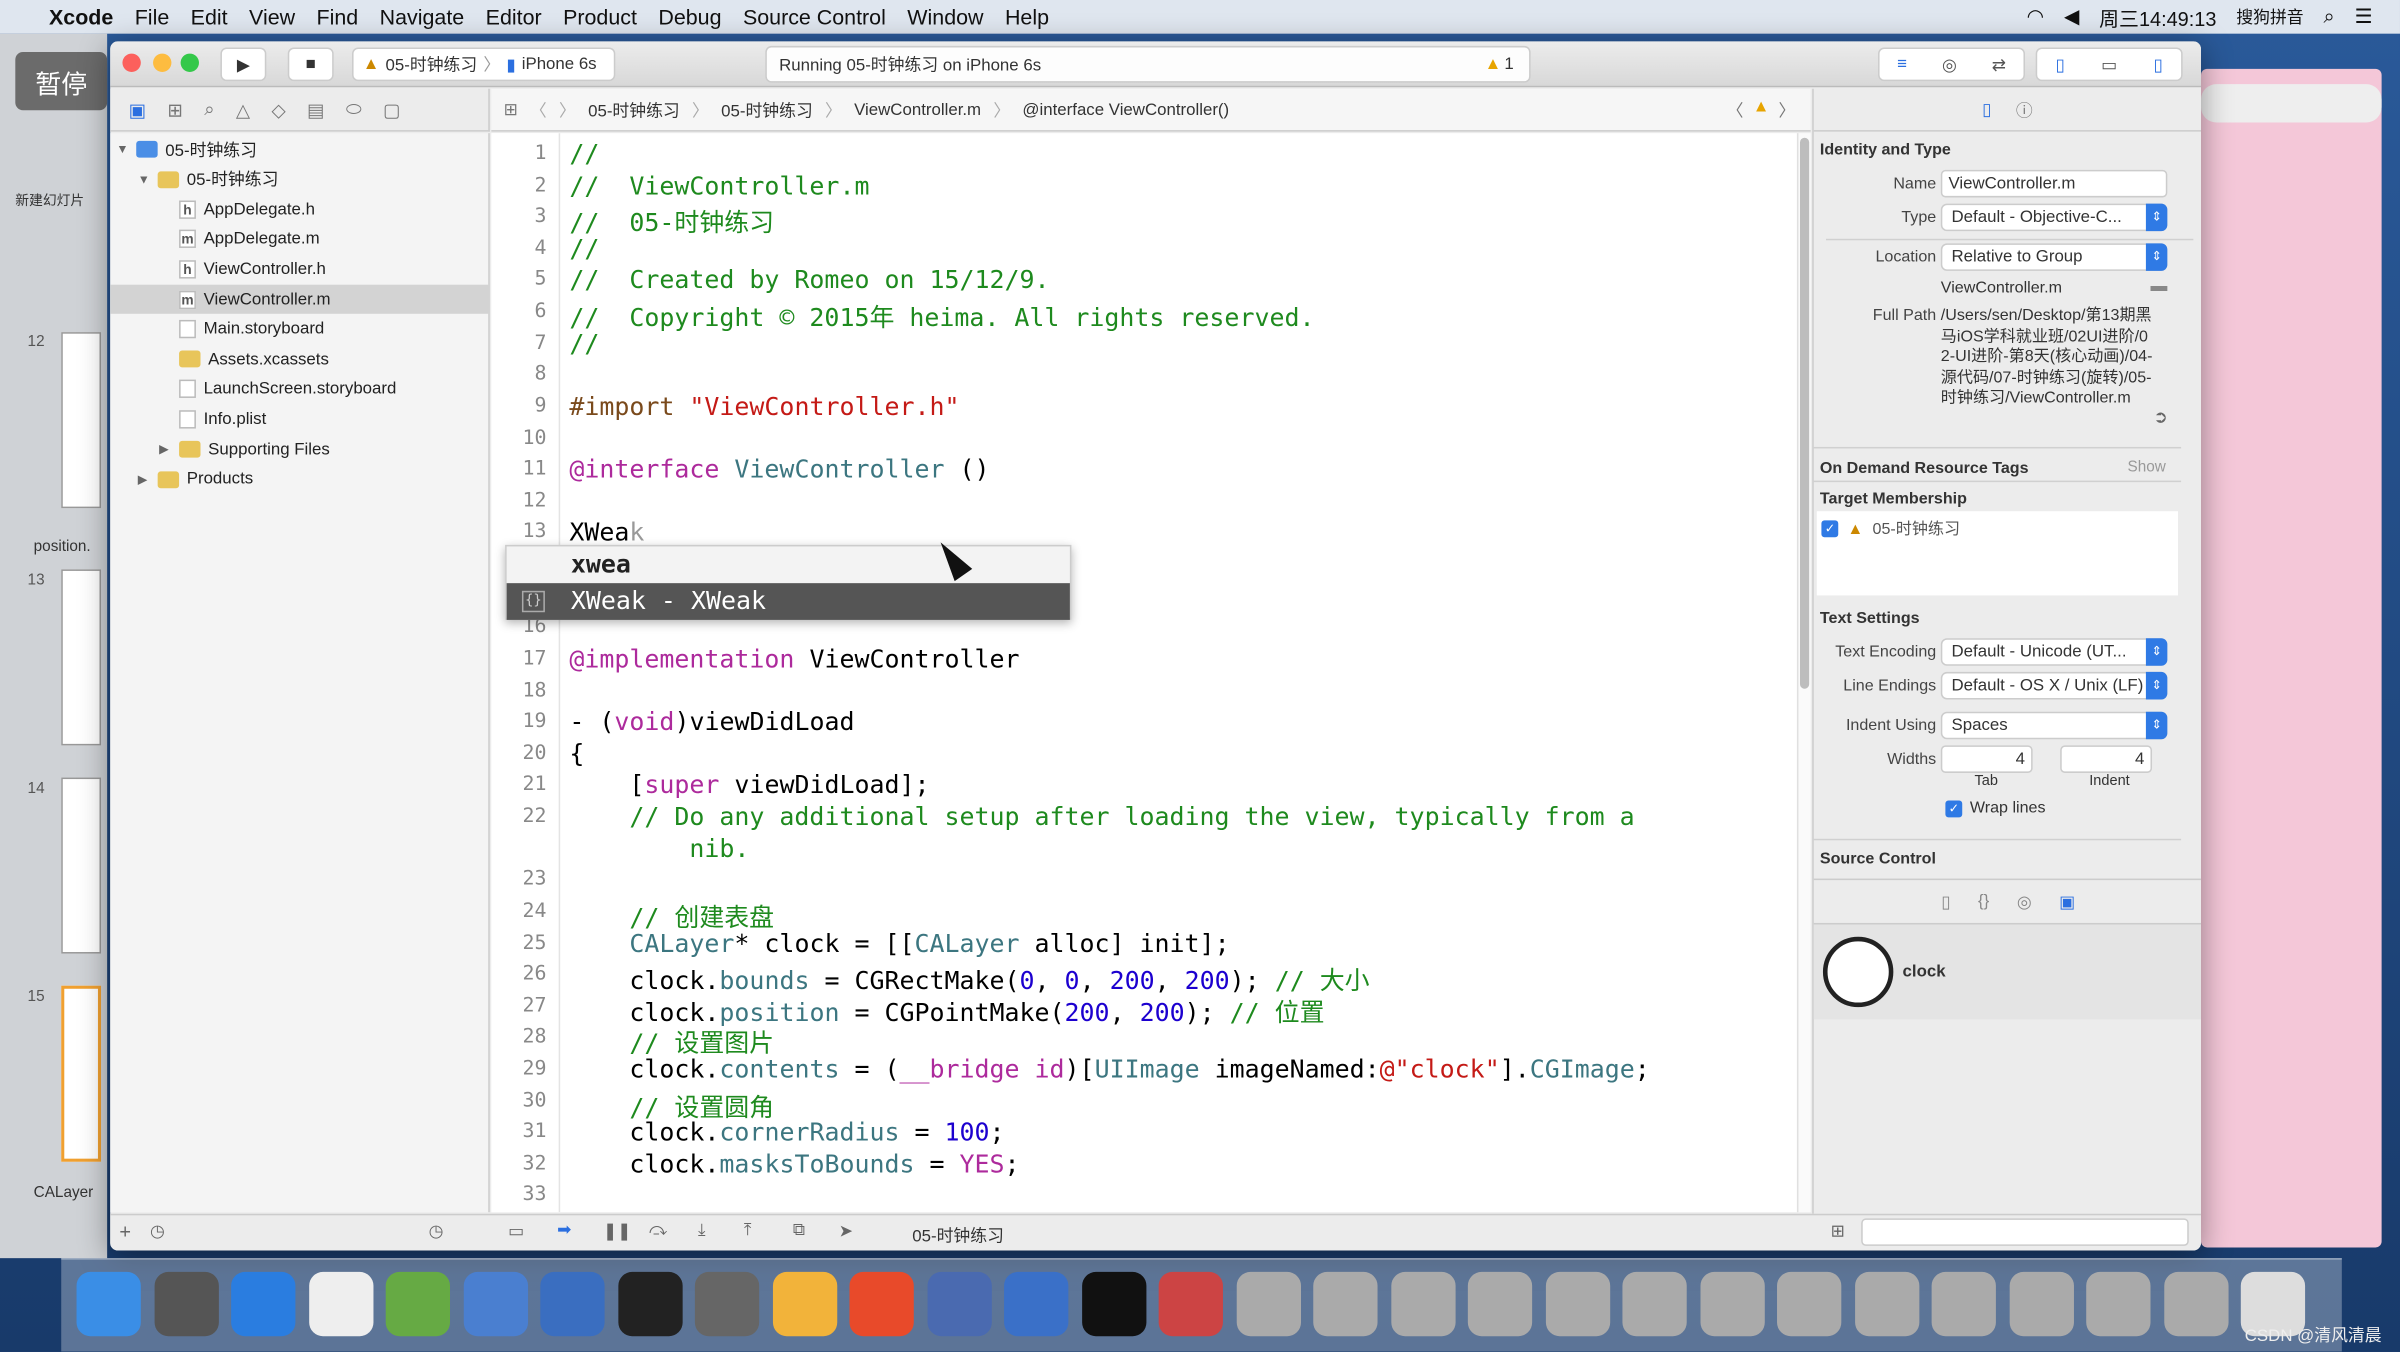 The image size is (2400, 1352). What do you see at coordinates (809, 280) in the screenshot?
I see `code-line: // Created by Romeo on 15/12/9.` at bounding box center [809, 280].